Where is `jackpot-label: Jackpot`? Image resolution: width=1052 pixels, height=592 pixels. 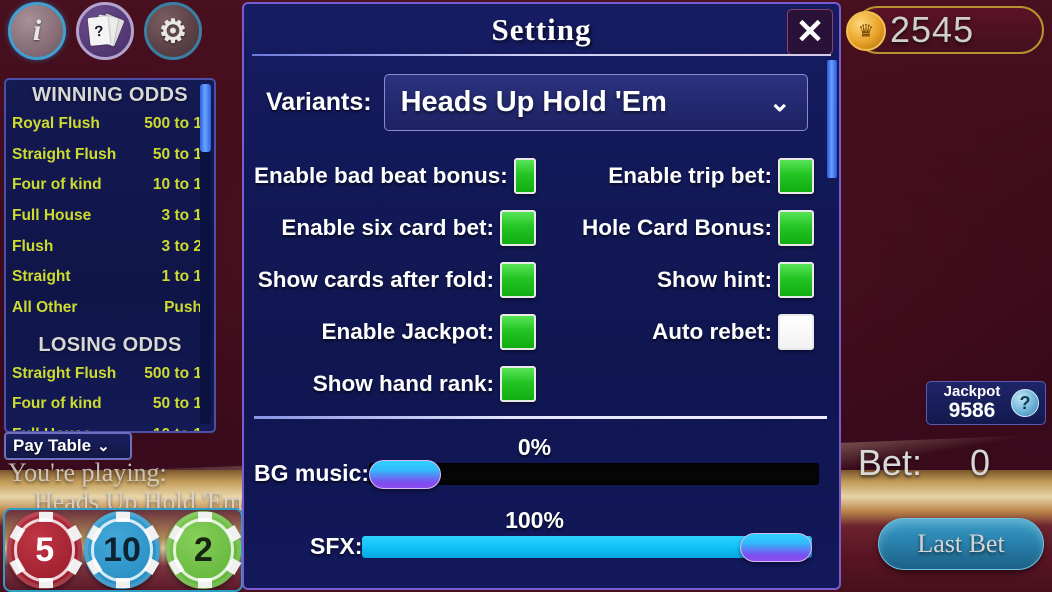
jackpot-label: Jackpot is located at coordinates (972, 392).